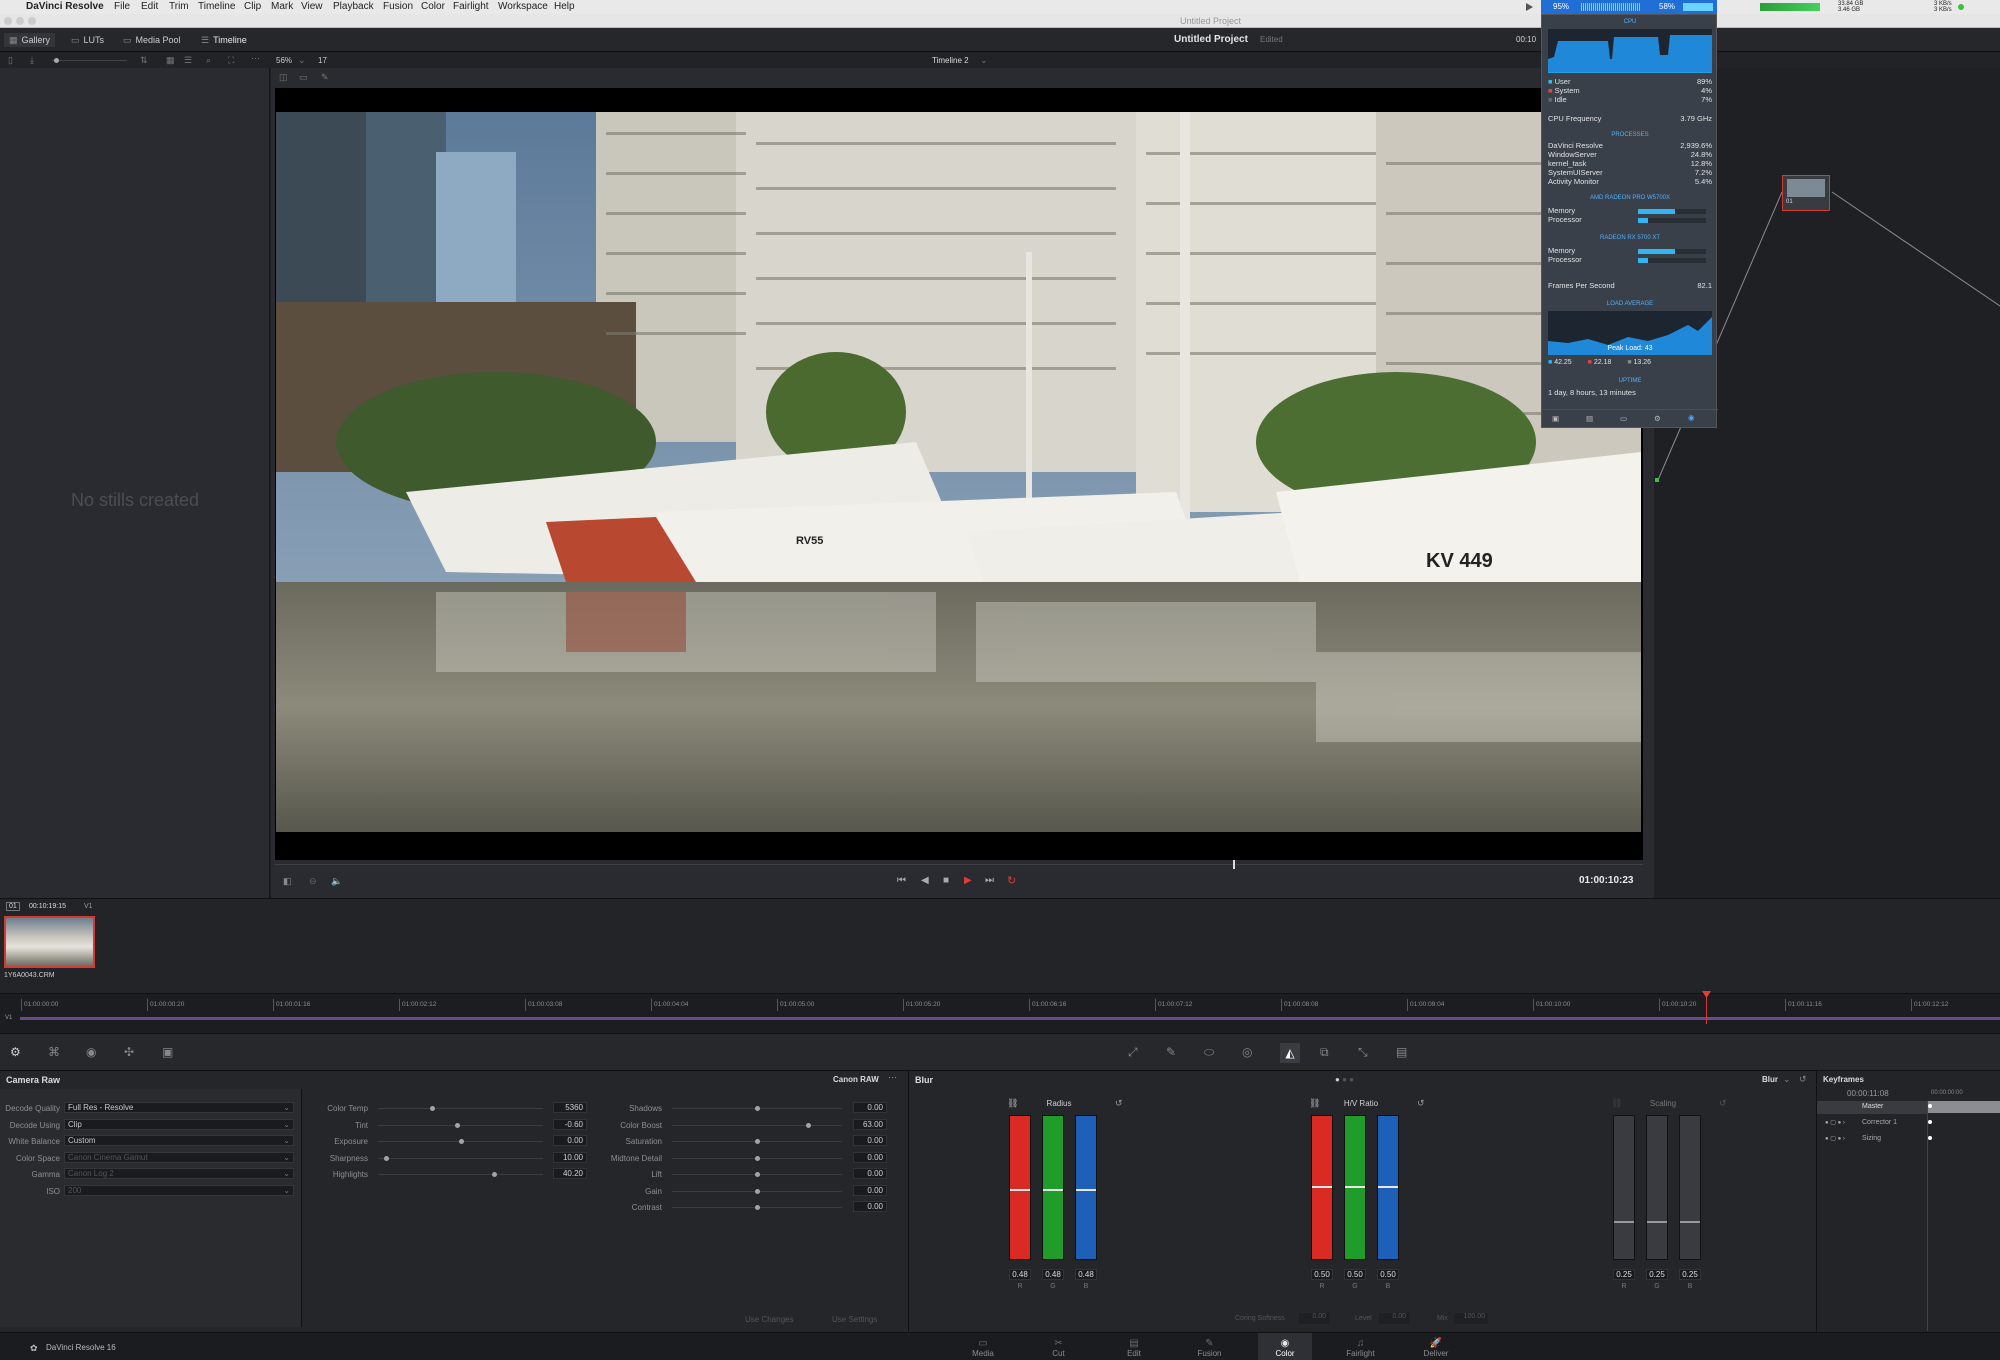 Image resolution: width=2000 pixels, height=1360 pixels. Describe the element at coordinates (1133, 1052) in the screenshot. I see `curves-palette-icon: ⤢` at that location.